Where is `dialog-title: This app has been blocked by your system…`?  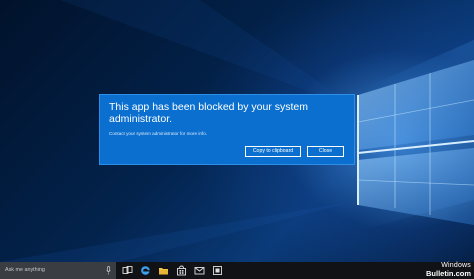
dialog-title: This app has been blocked by your system… is located at coordinates (209, 113).